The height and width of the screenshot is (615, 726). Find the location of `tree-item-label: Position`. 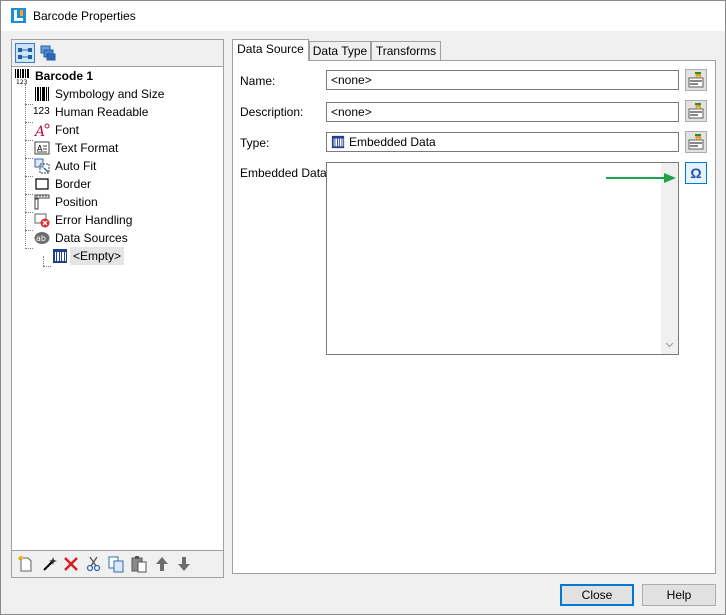

tree-item-label: Position is located at coordinates (76, 202).